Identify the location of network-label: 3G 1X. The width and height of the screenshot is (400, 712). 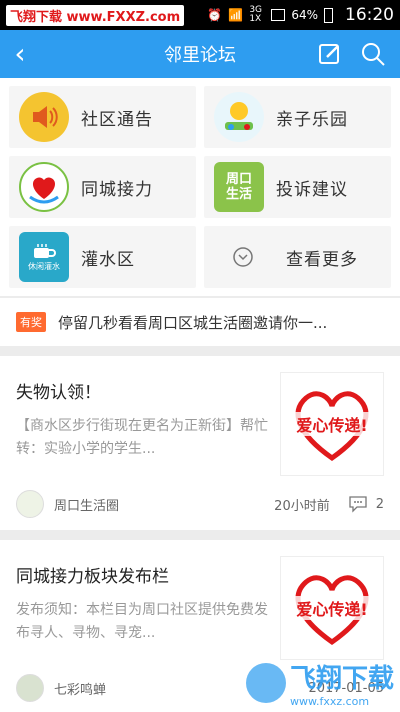
(256, 14).